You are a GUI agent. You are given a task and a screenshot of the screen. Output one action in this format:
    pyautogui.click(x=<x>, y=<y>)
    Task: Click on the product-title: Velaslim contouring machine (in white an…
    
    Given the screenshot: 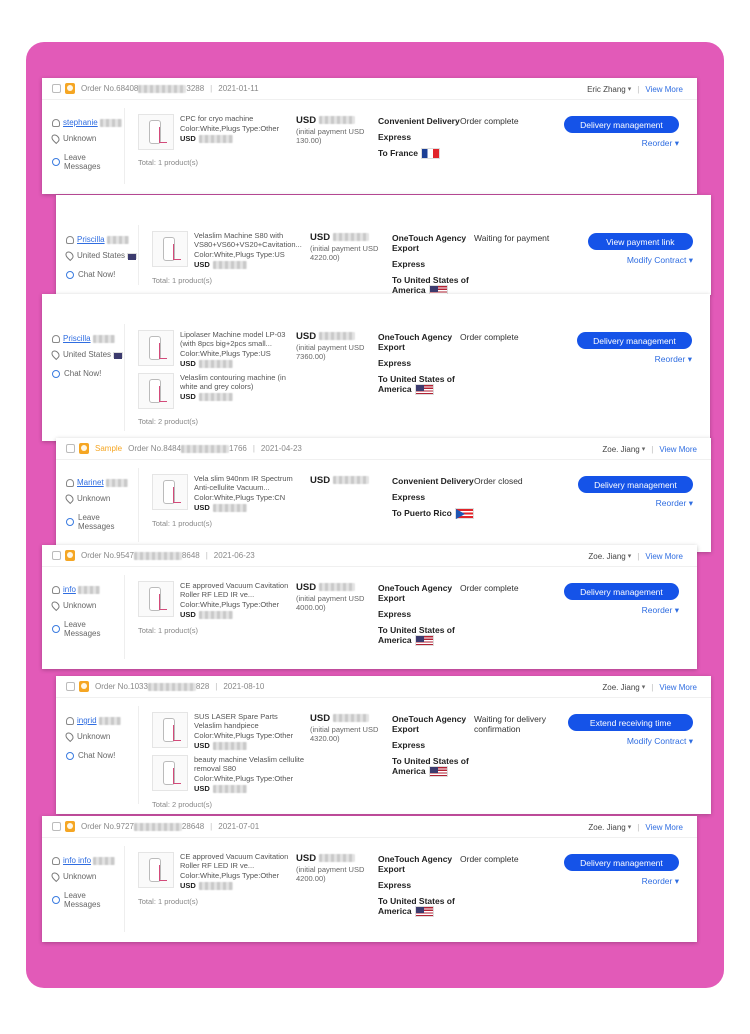 What is the action you would take?
    pyautogui.click(x=236, y=382)
    